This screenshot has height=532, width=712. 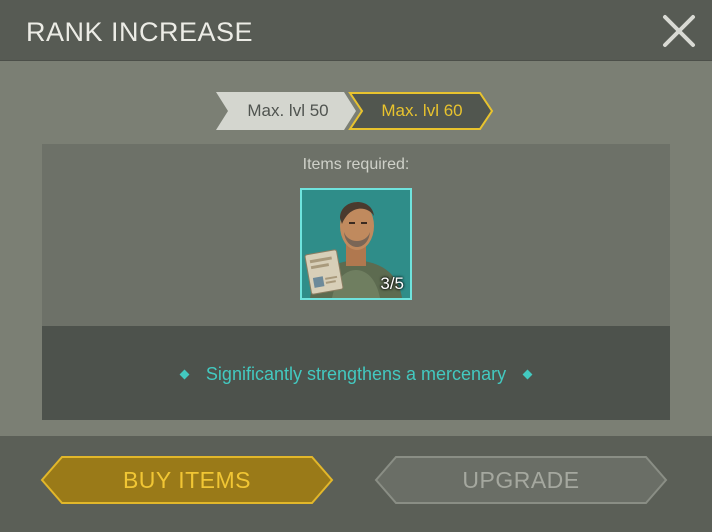 What do you see at coordinates (356, 164) in the screenshot?
I see `items-required-label: Items required:` at bounding box center [356, 164].